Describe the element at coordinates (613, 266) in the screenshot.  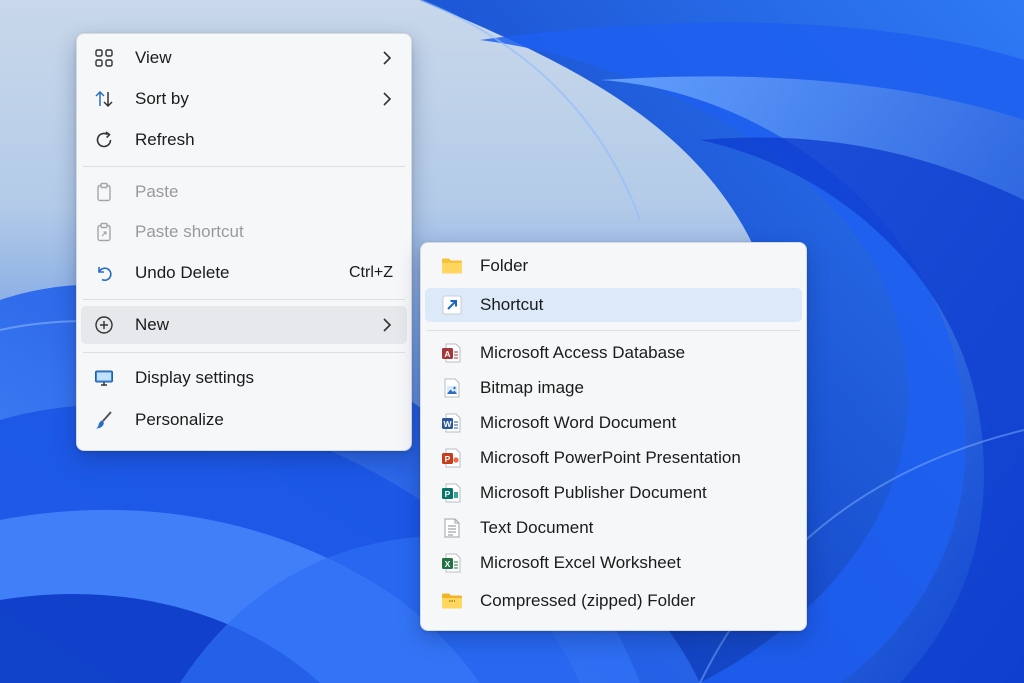
I see `new-item-folder: Folder` at that location.